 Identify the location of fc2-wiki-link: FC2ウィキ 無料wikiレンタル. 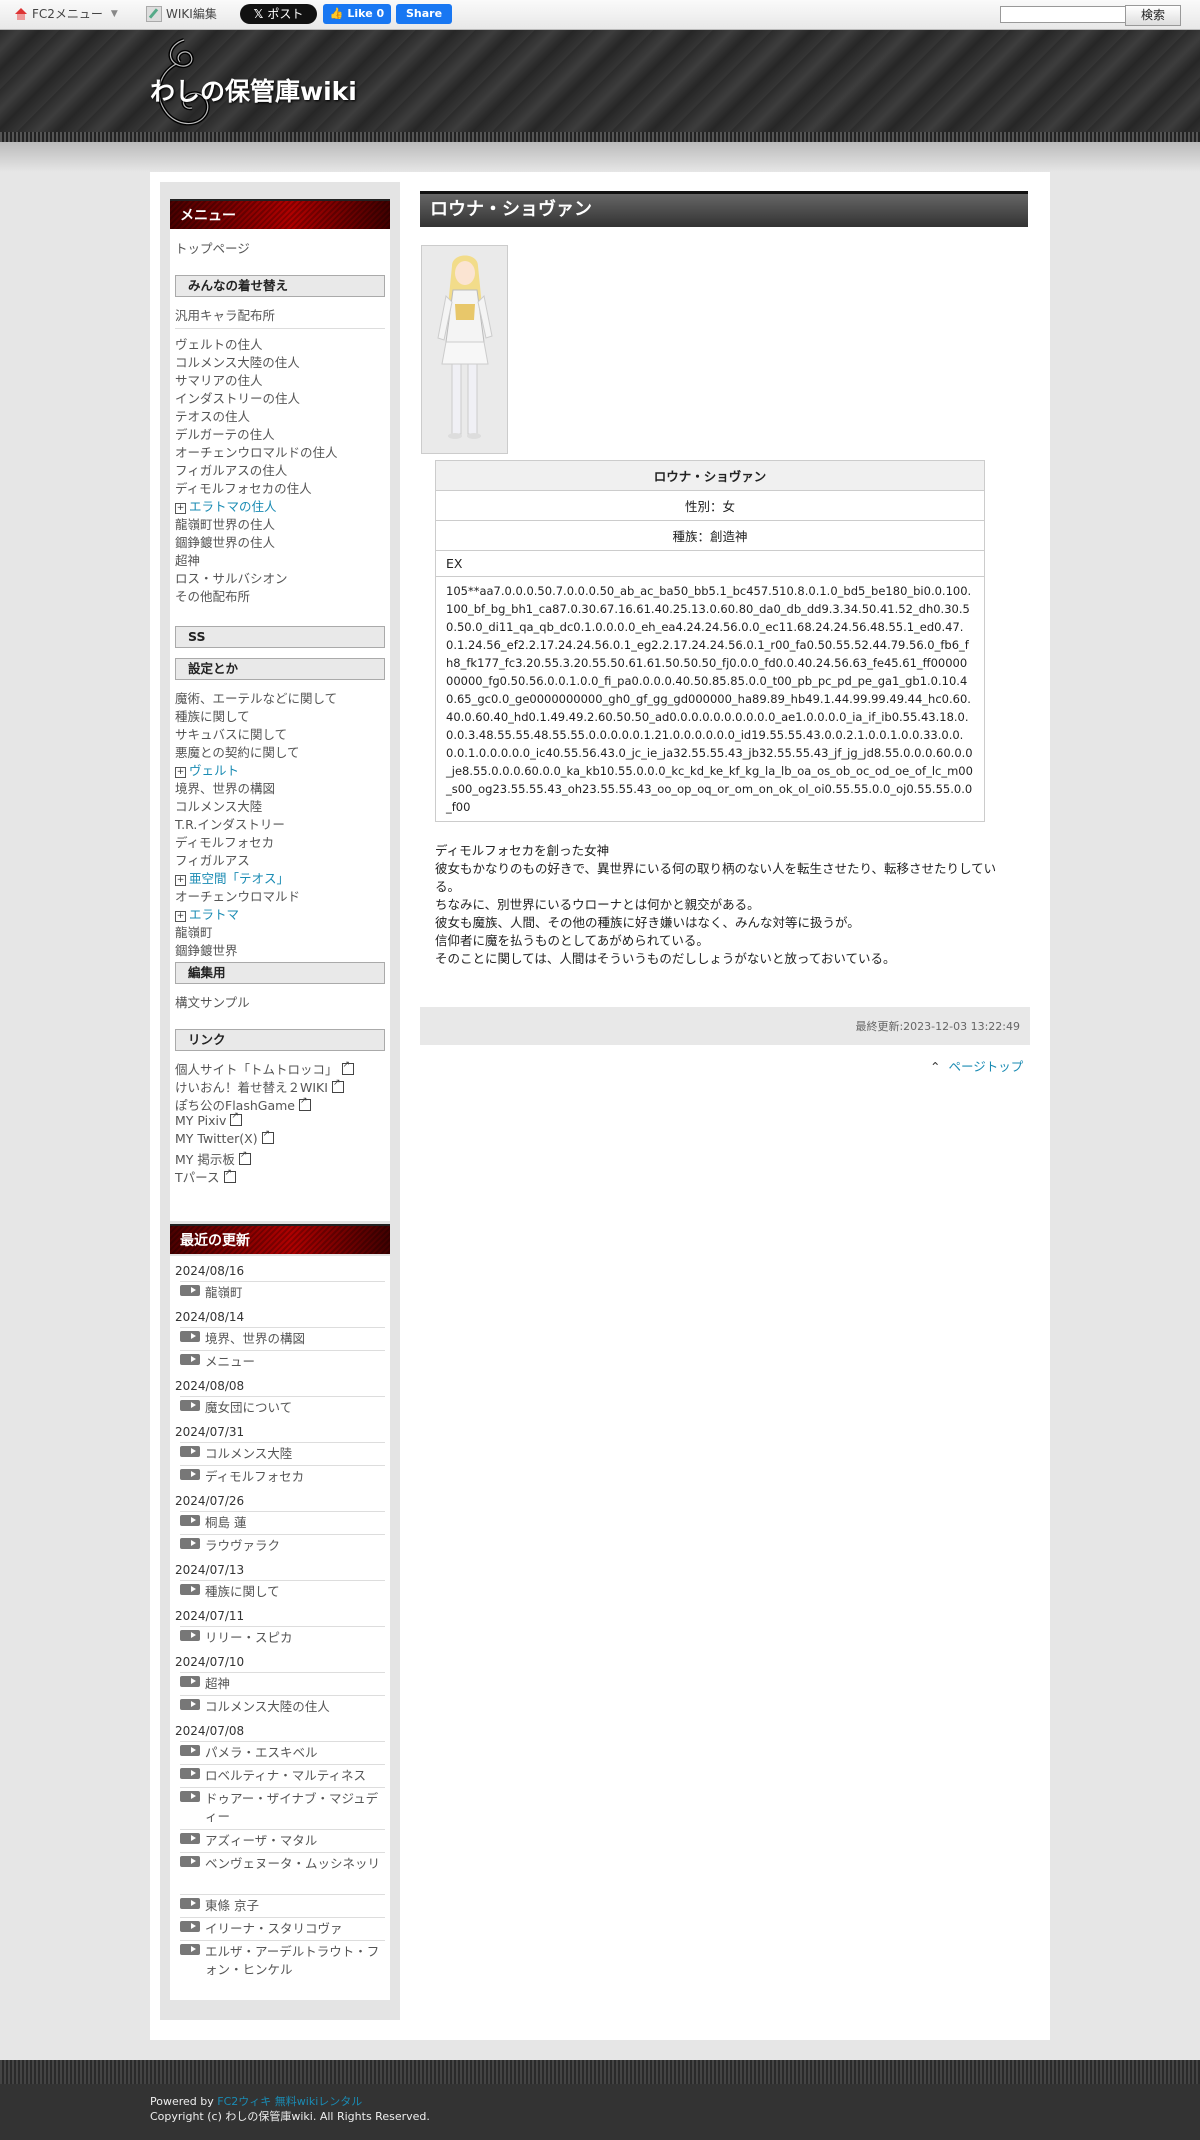
(289, 2101).